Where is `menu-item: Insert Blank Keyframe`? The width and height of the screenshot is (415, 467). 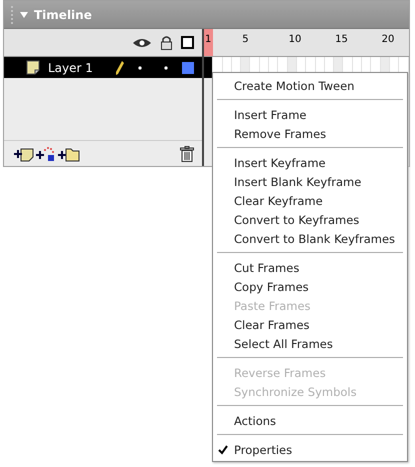 menu-item: Insert Blank Keyframe is located at coordinates (310, 181).